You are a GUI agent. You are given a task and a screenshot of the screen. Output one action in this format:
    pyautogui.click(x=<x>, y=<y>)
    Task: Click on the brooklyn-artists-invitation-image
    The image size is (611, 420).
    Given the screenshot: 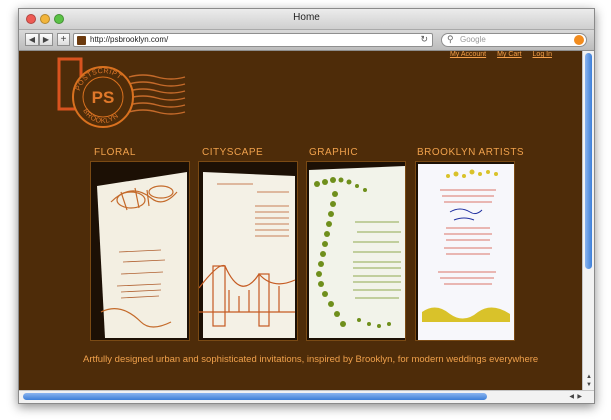 What is the action you would take?
    pyautogui.click(x=466, y=252)
    